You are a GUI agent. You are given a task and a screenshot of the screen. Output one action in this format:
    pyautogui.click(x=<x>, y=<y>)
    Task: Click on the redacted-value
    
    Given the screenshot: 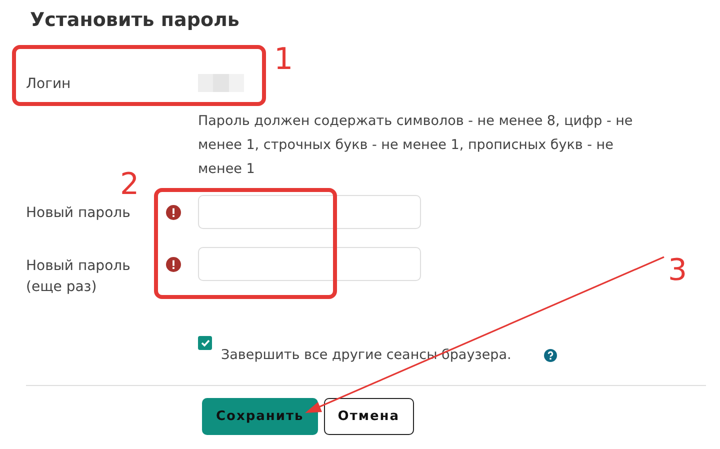 What is the action you would take?
    pyautogui.click(x=221, y=83)
    